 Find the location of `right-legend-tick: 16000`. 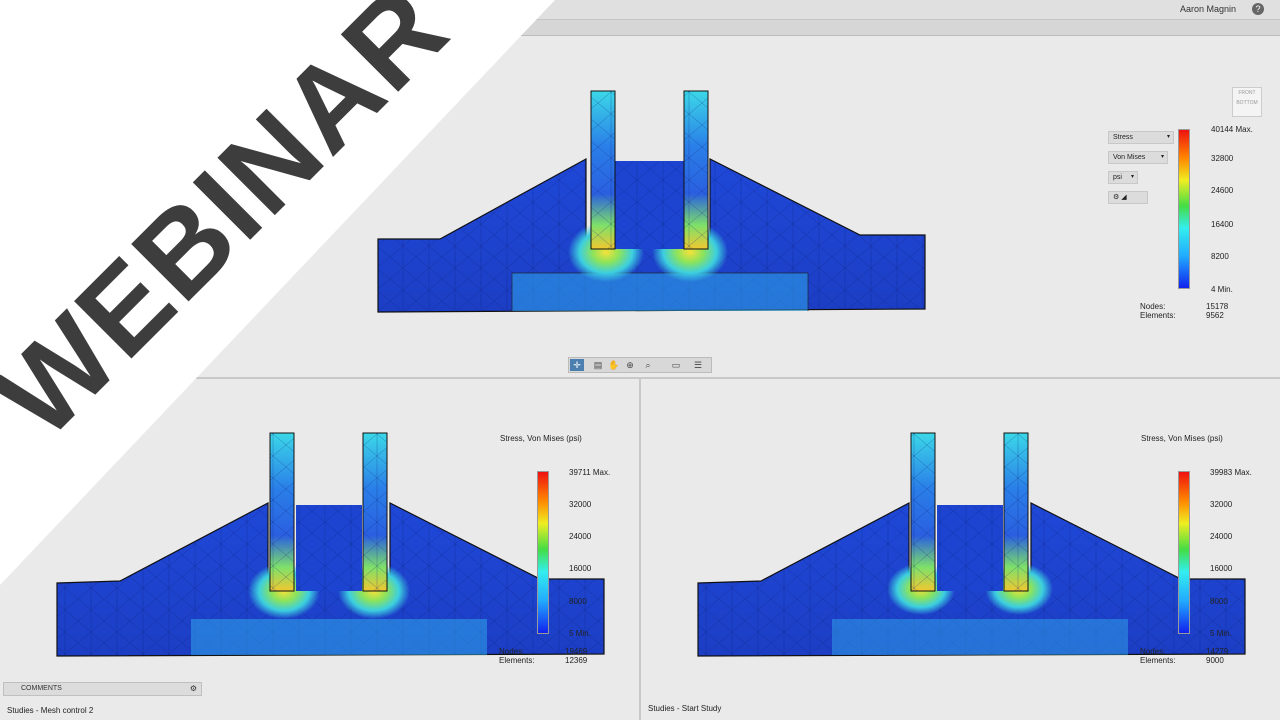

right-legend-tick: 16000 is located at coordinates (1221, 568).